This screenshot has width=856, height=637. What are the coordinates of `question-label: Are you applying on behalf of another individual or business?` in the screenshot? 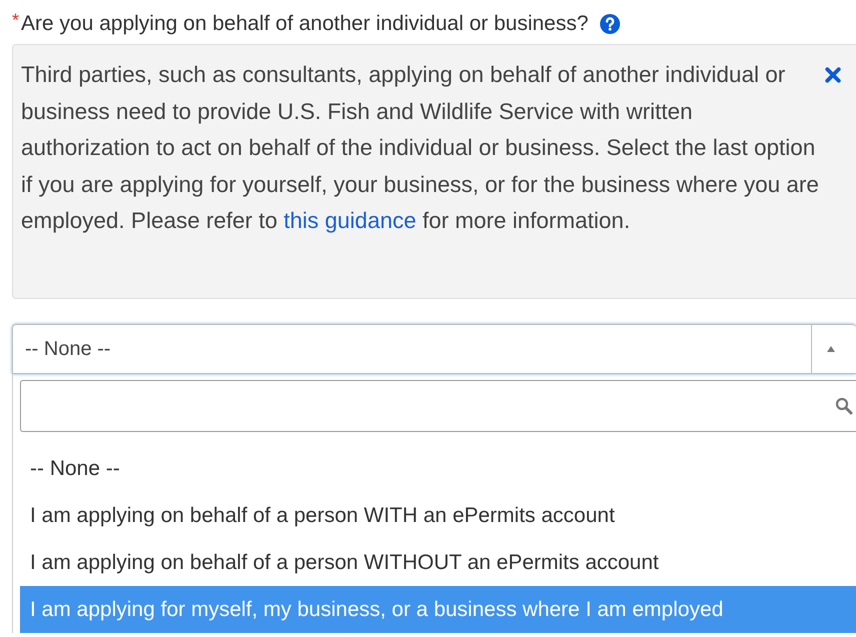 It's located at (304, 24).